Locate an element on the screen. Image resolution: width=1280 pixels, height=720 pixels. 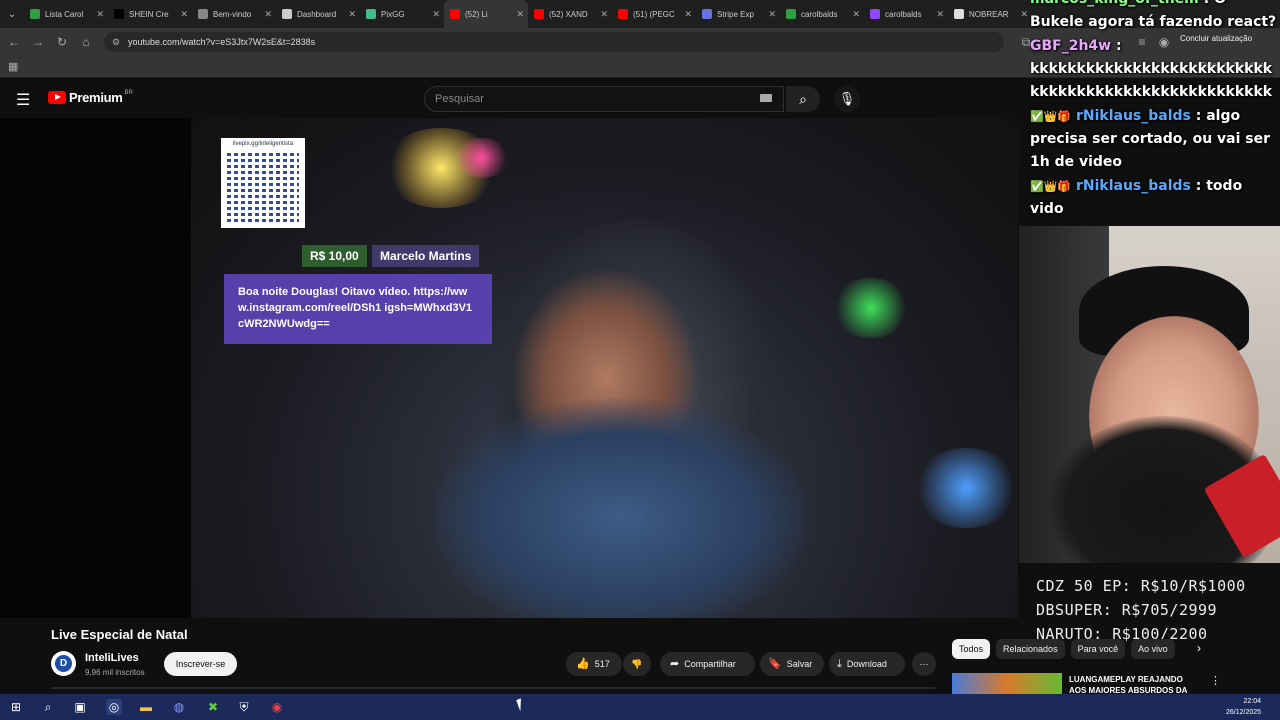
channel-name: InteliLives is located at coordinates (112, 658).